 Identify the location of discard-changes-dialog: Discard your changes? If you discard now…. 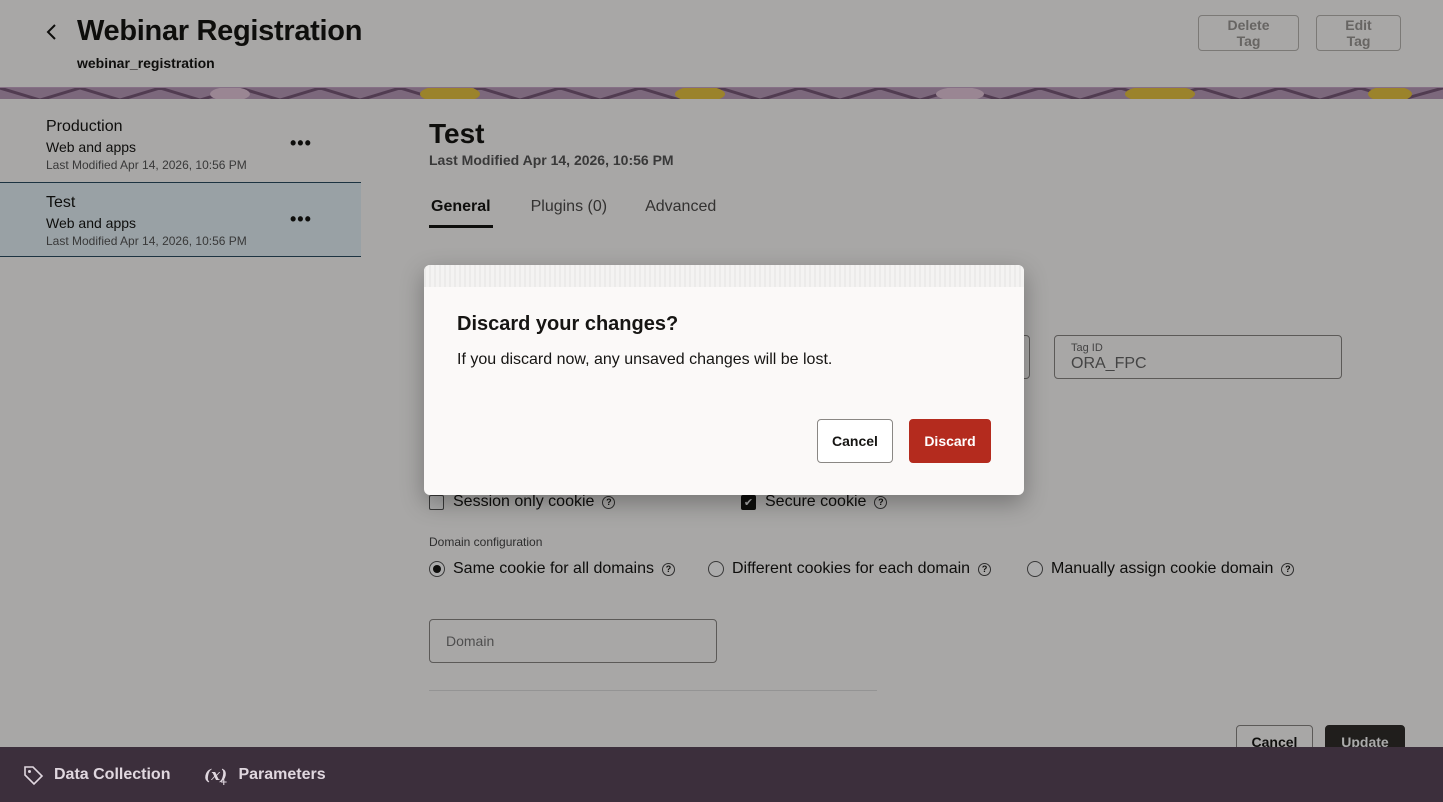
(724, 380).